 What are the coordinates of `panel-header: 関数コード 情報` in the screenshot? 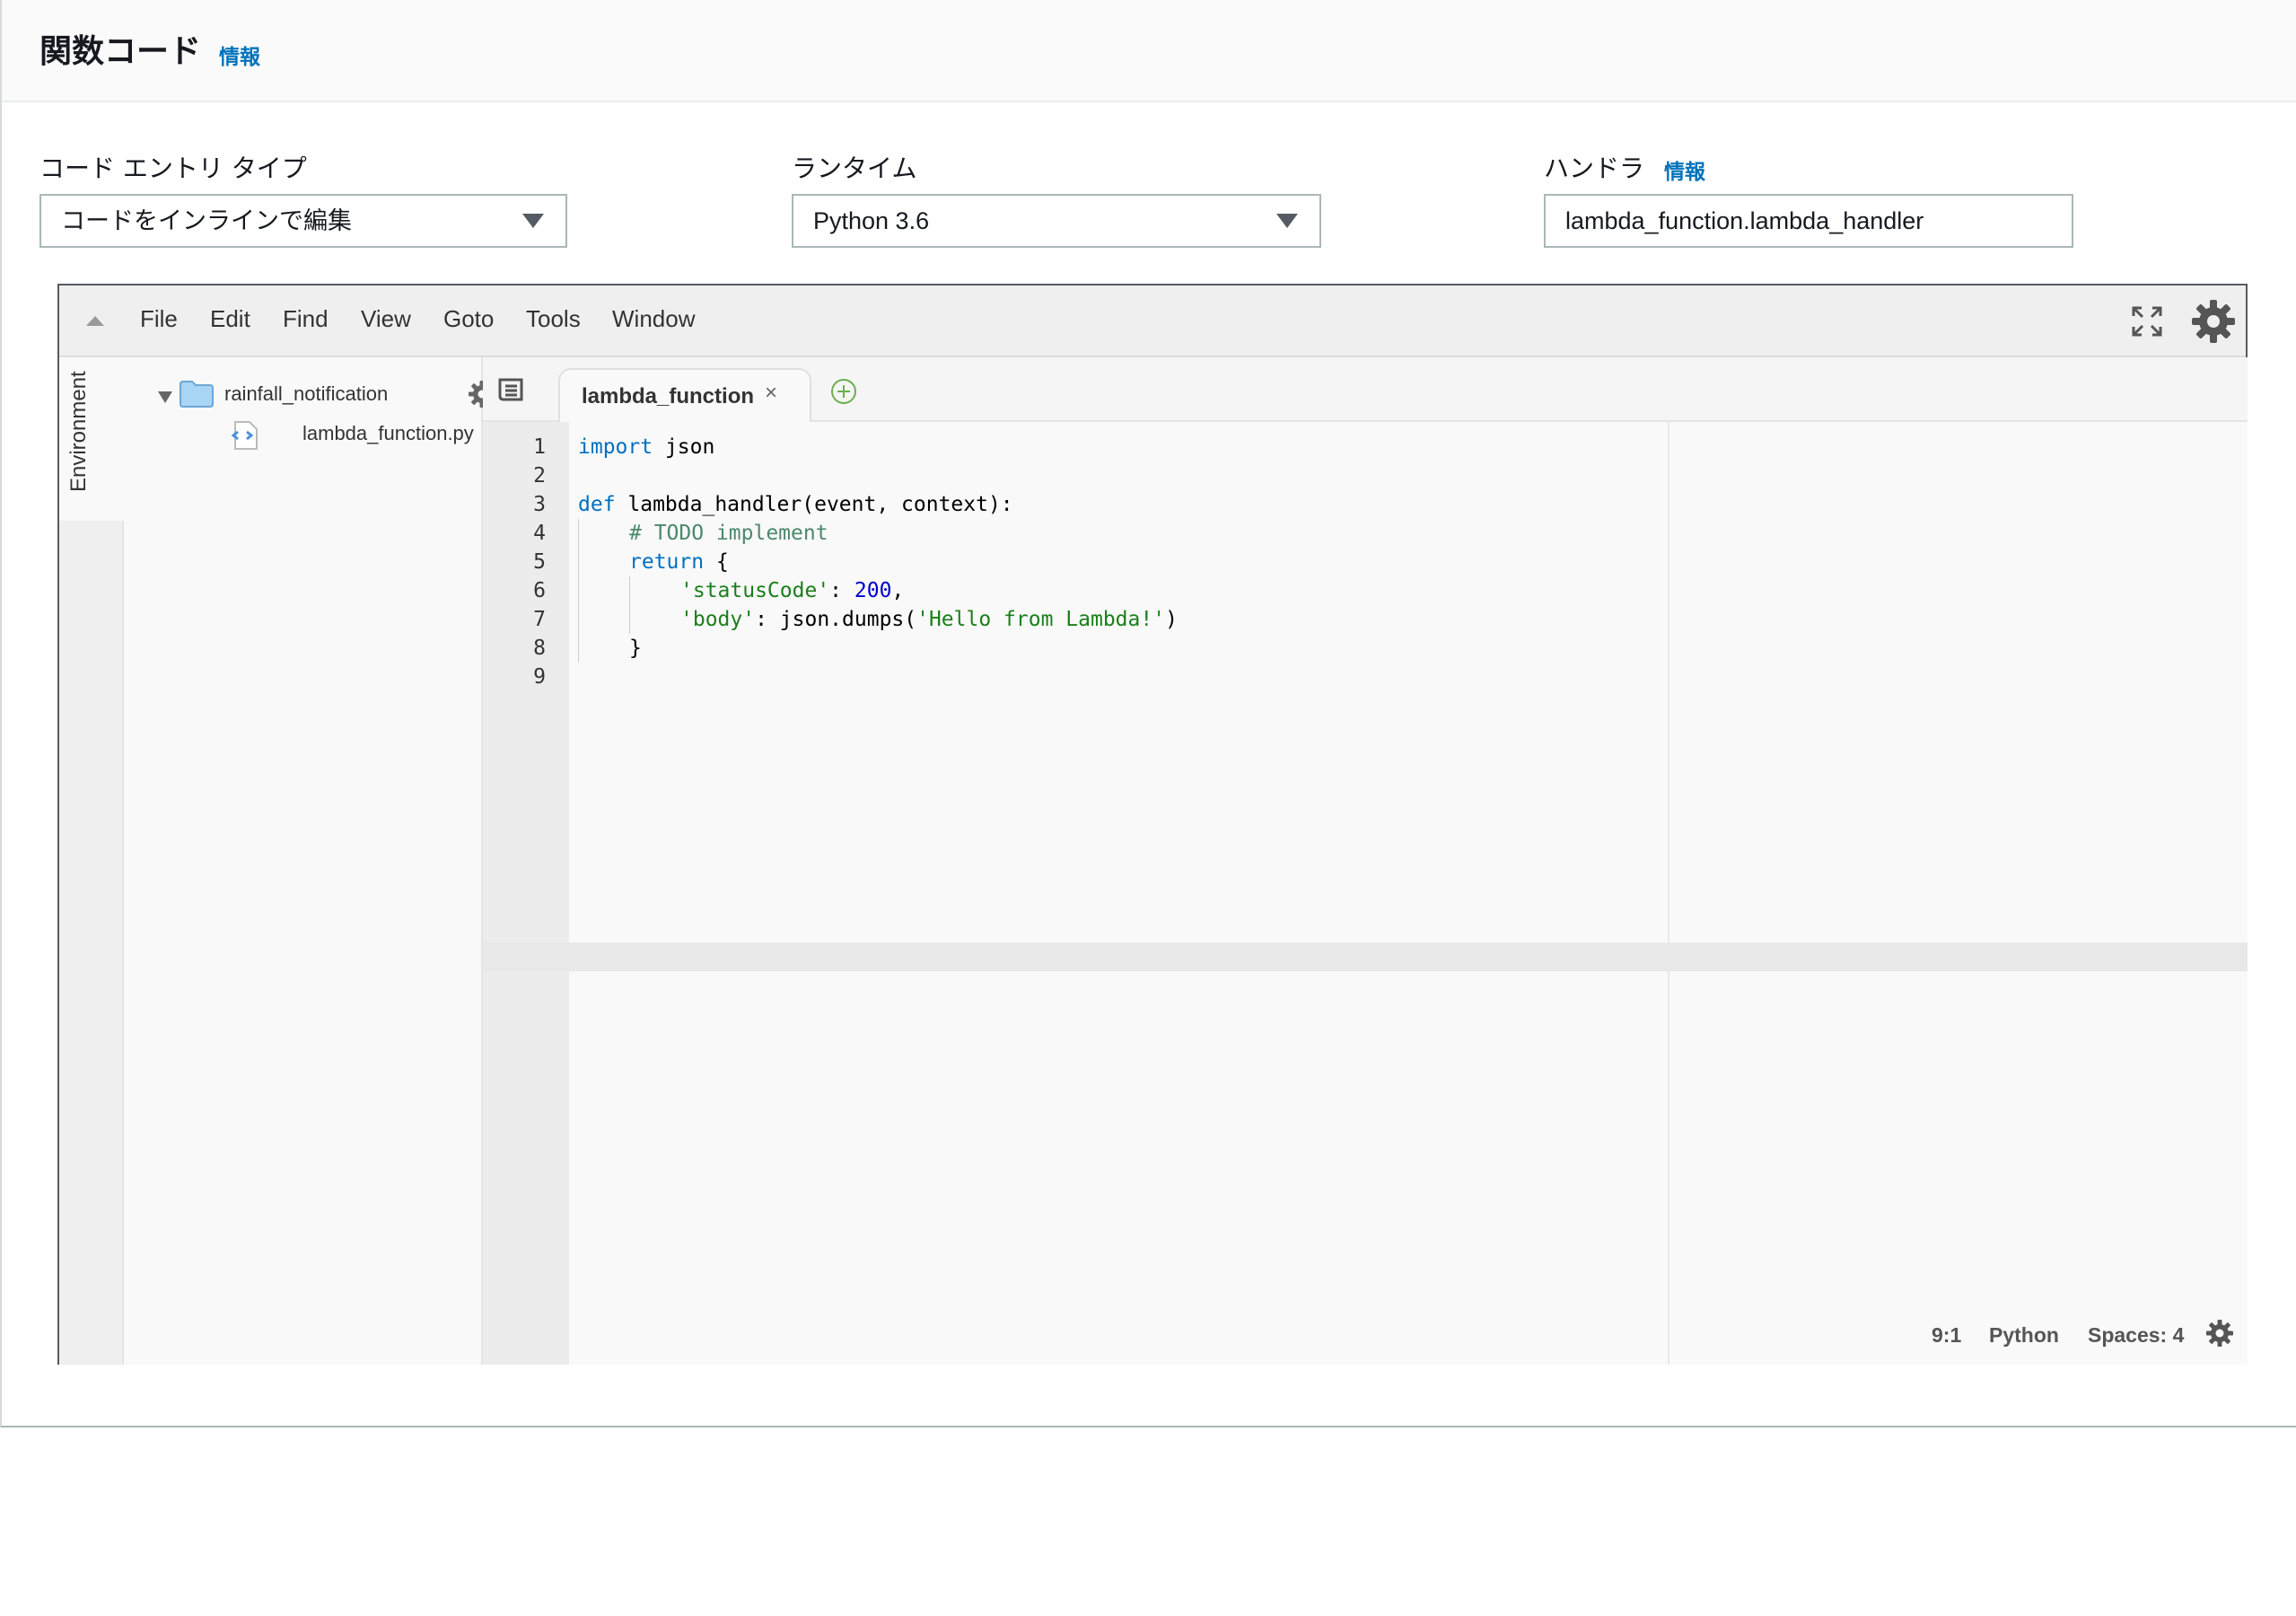 It's located at (1149, 51).